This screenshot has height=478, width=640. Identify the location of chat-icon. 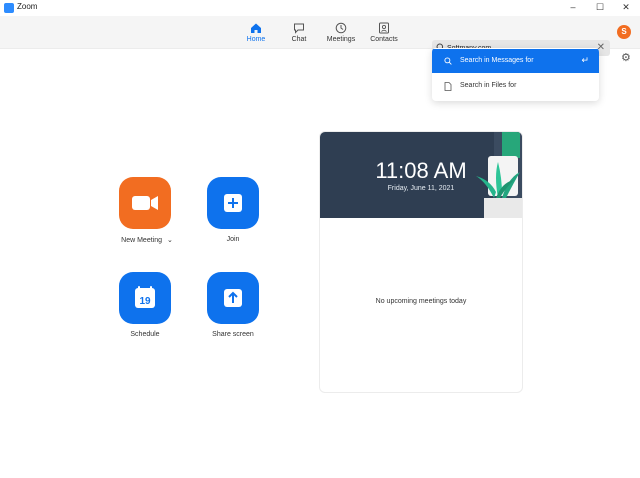
(299, 28).